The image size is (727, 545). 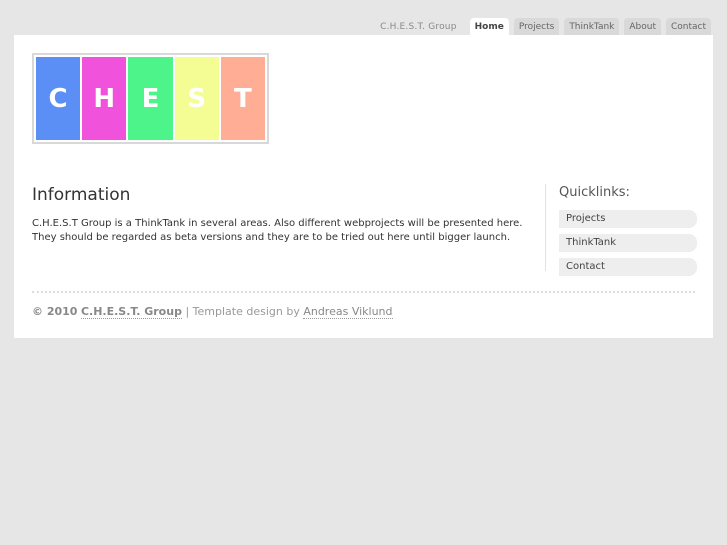 I want to click on quicklinks-heading: Quicklinks:, so click(x=594, y=192).